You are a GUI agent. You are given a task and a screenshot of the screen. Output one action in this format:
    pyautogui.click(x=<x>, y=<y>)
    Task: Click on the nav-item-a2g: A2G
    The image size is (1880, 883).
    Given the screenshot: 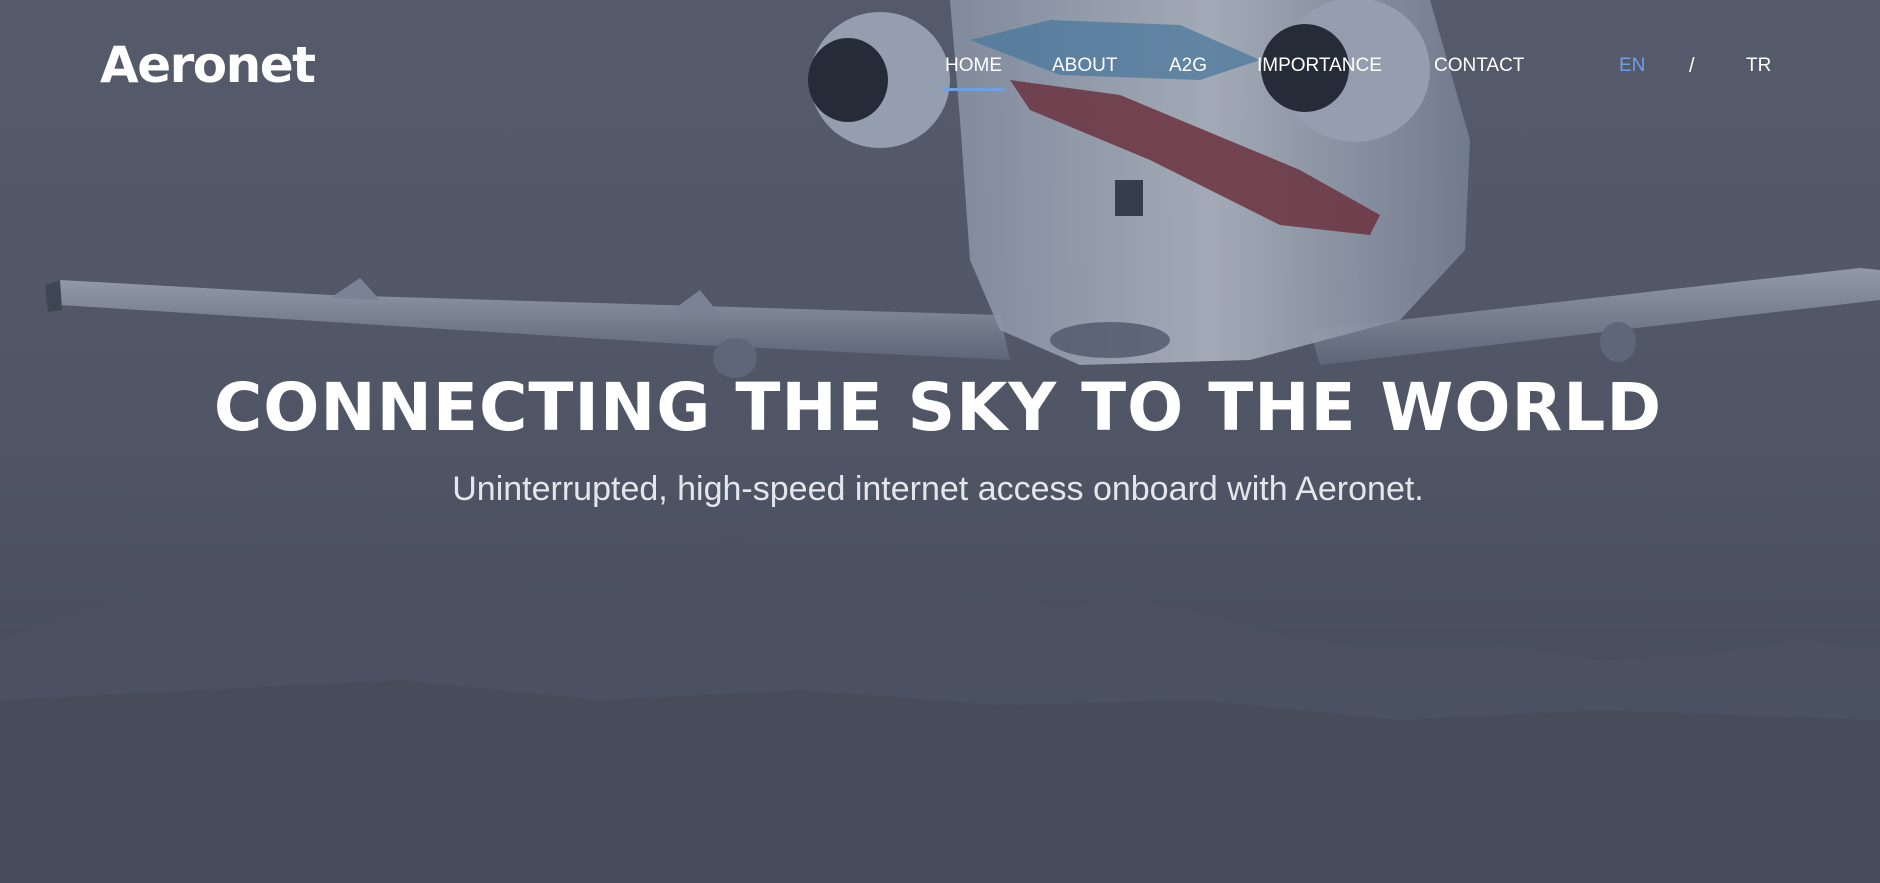 What is the action you would take?
    pyautogui.click(x=1188, y=66)
    